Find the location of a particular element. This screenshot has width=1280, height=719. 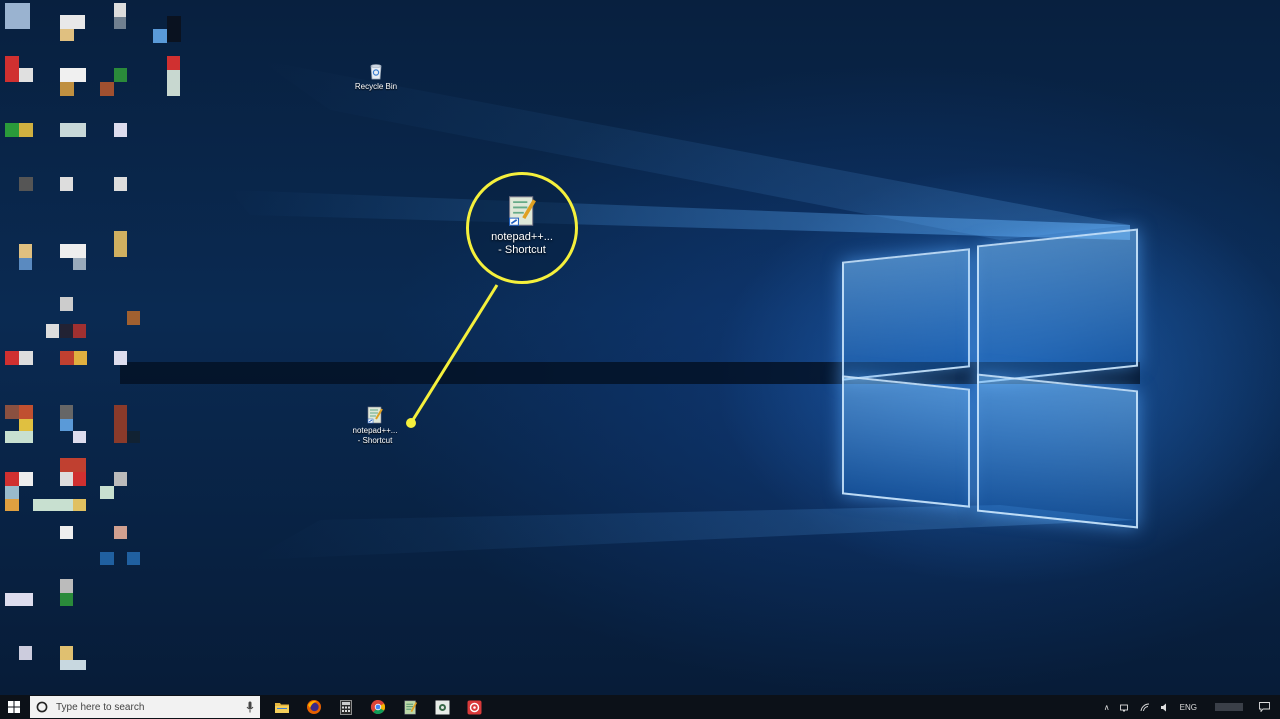

taskbar-media-app is located at coordinates (474, 707).